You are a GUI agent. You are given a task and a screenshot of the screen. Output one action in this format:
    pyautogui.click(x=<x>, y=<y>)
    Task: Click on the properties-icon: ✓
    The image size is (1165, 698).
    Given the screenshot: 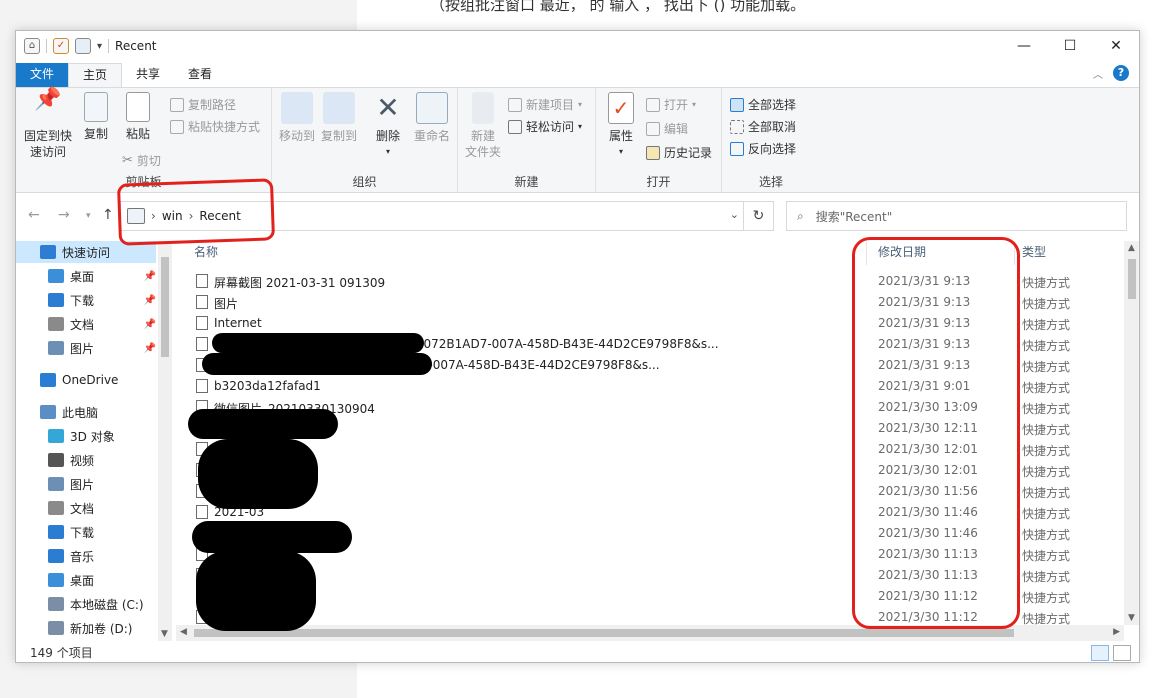 What is the action you would take?
    pyautogui.click(x=61, y=46)
    